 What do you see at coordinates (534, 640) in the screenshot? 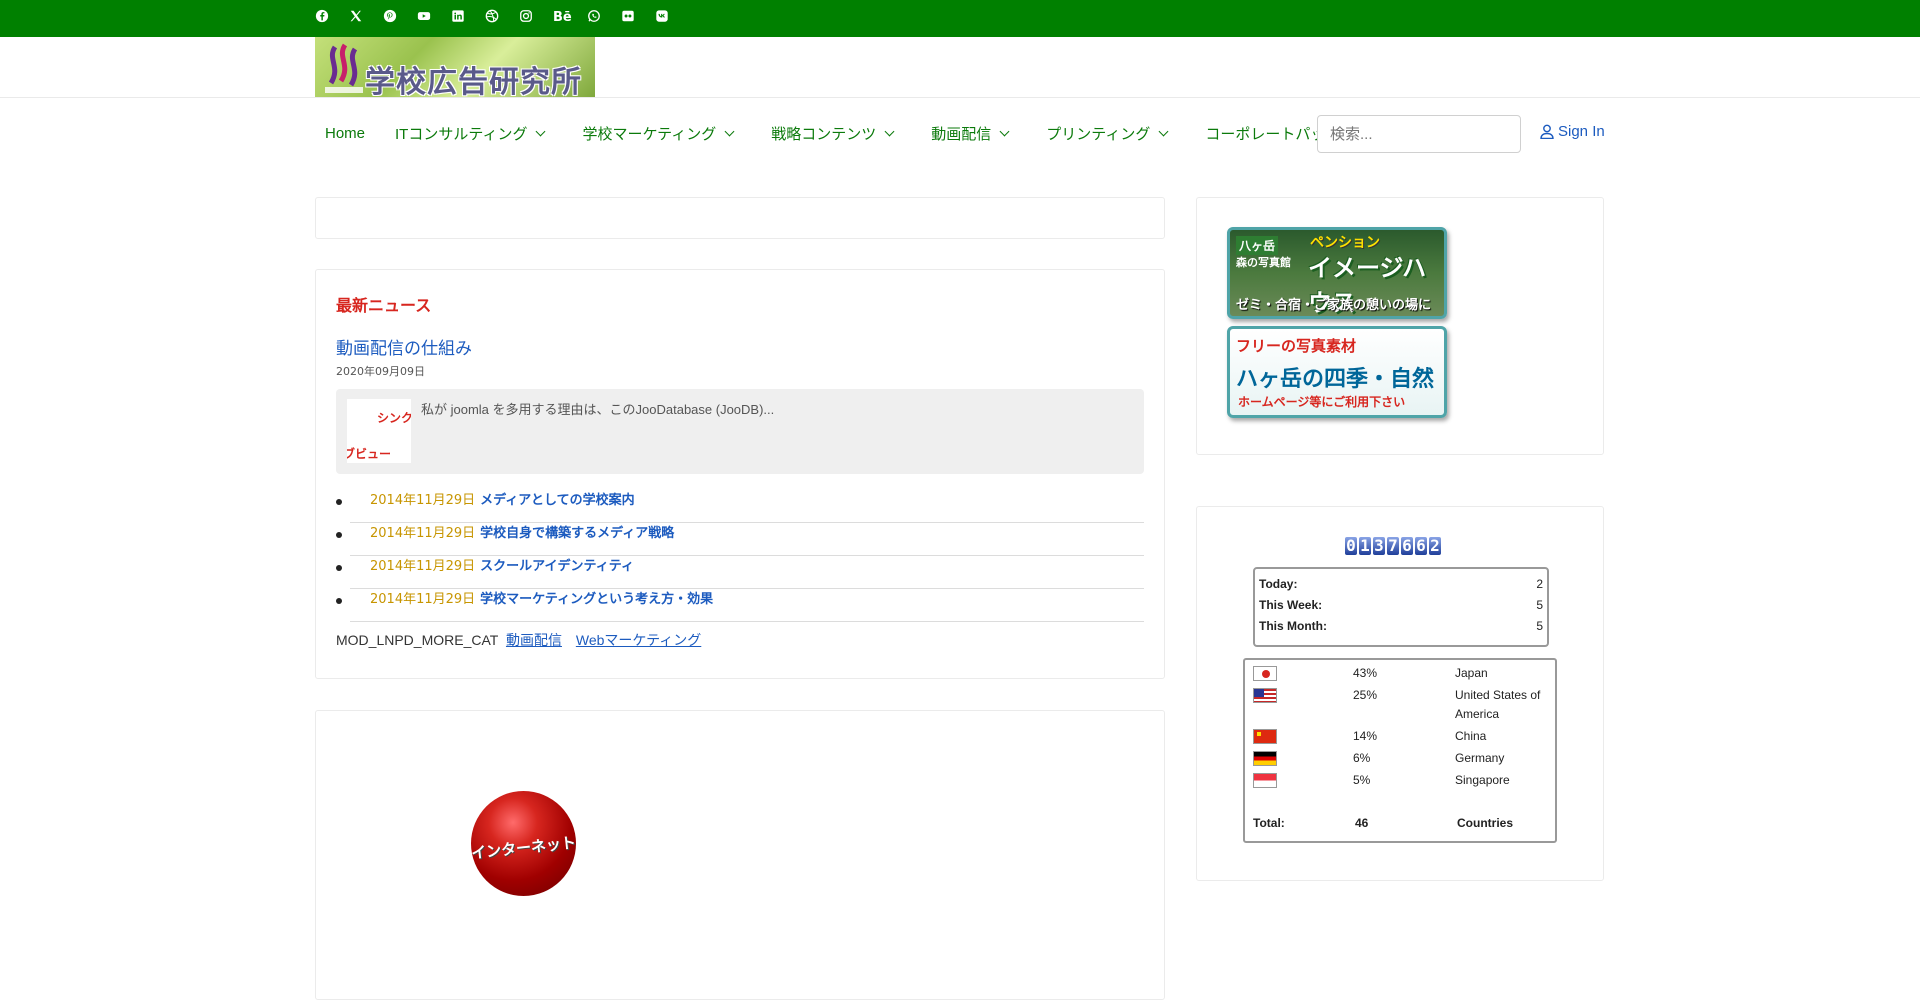
I see `category-link-video: 動画配信` at bounding box center [534, 640].